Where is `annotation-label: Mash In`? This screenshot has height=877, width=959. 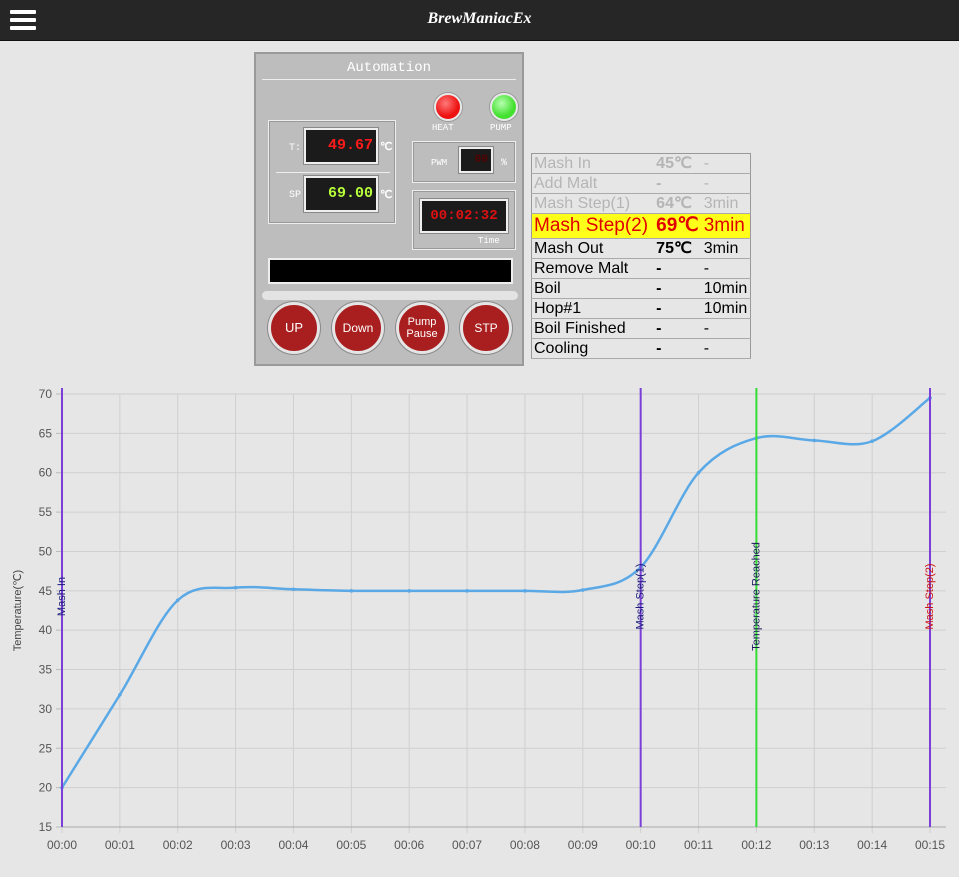
annotation-label: Mash In is located at coordinates (62, 596).